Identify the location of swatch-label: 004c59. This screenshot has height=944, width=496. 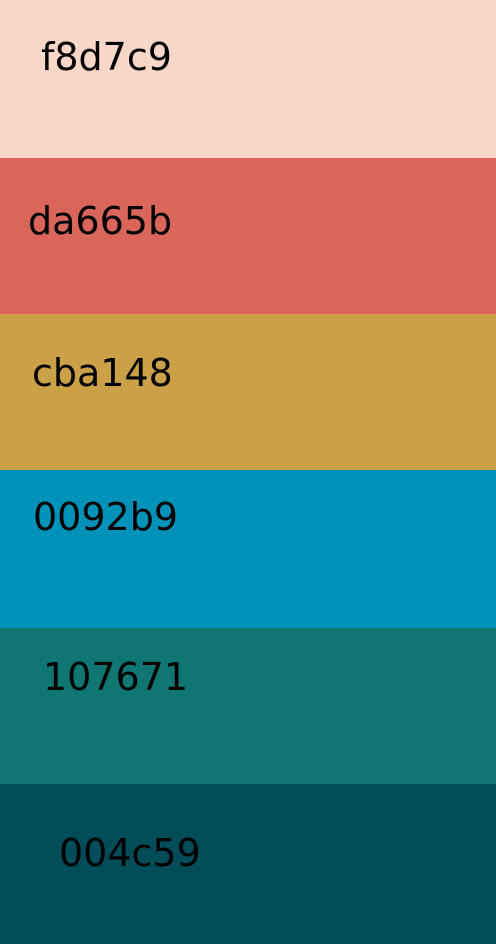
(130, 853).